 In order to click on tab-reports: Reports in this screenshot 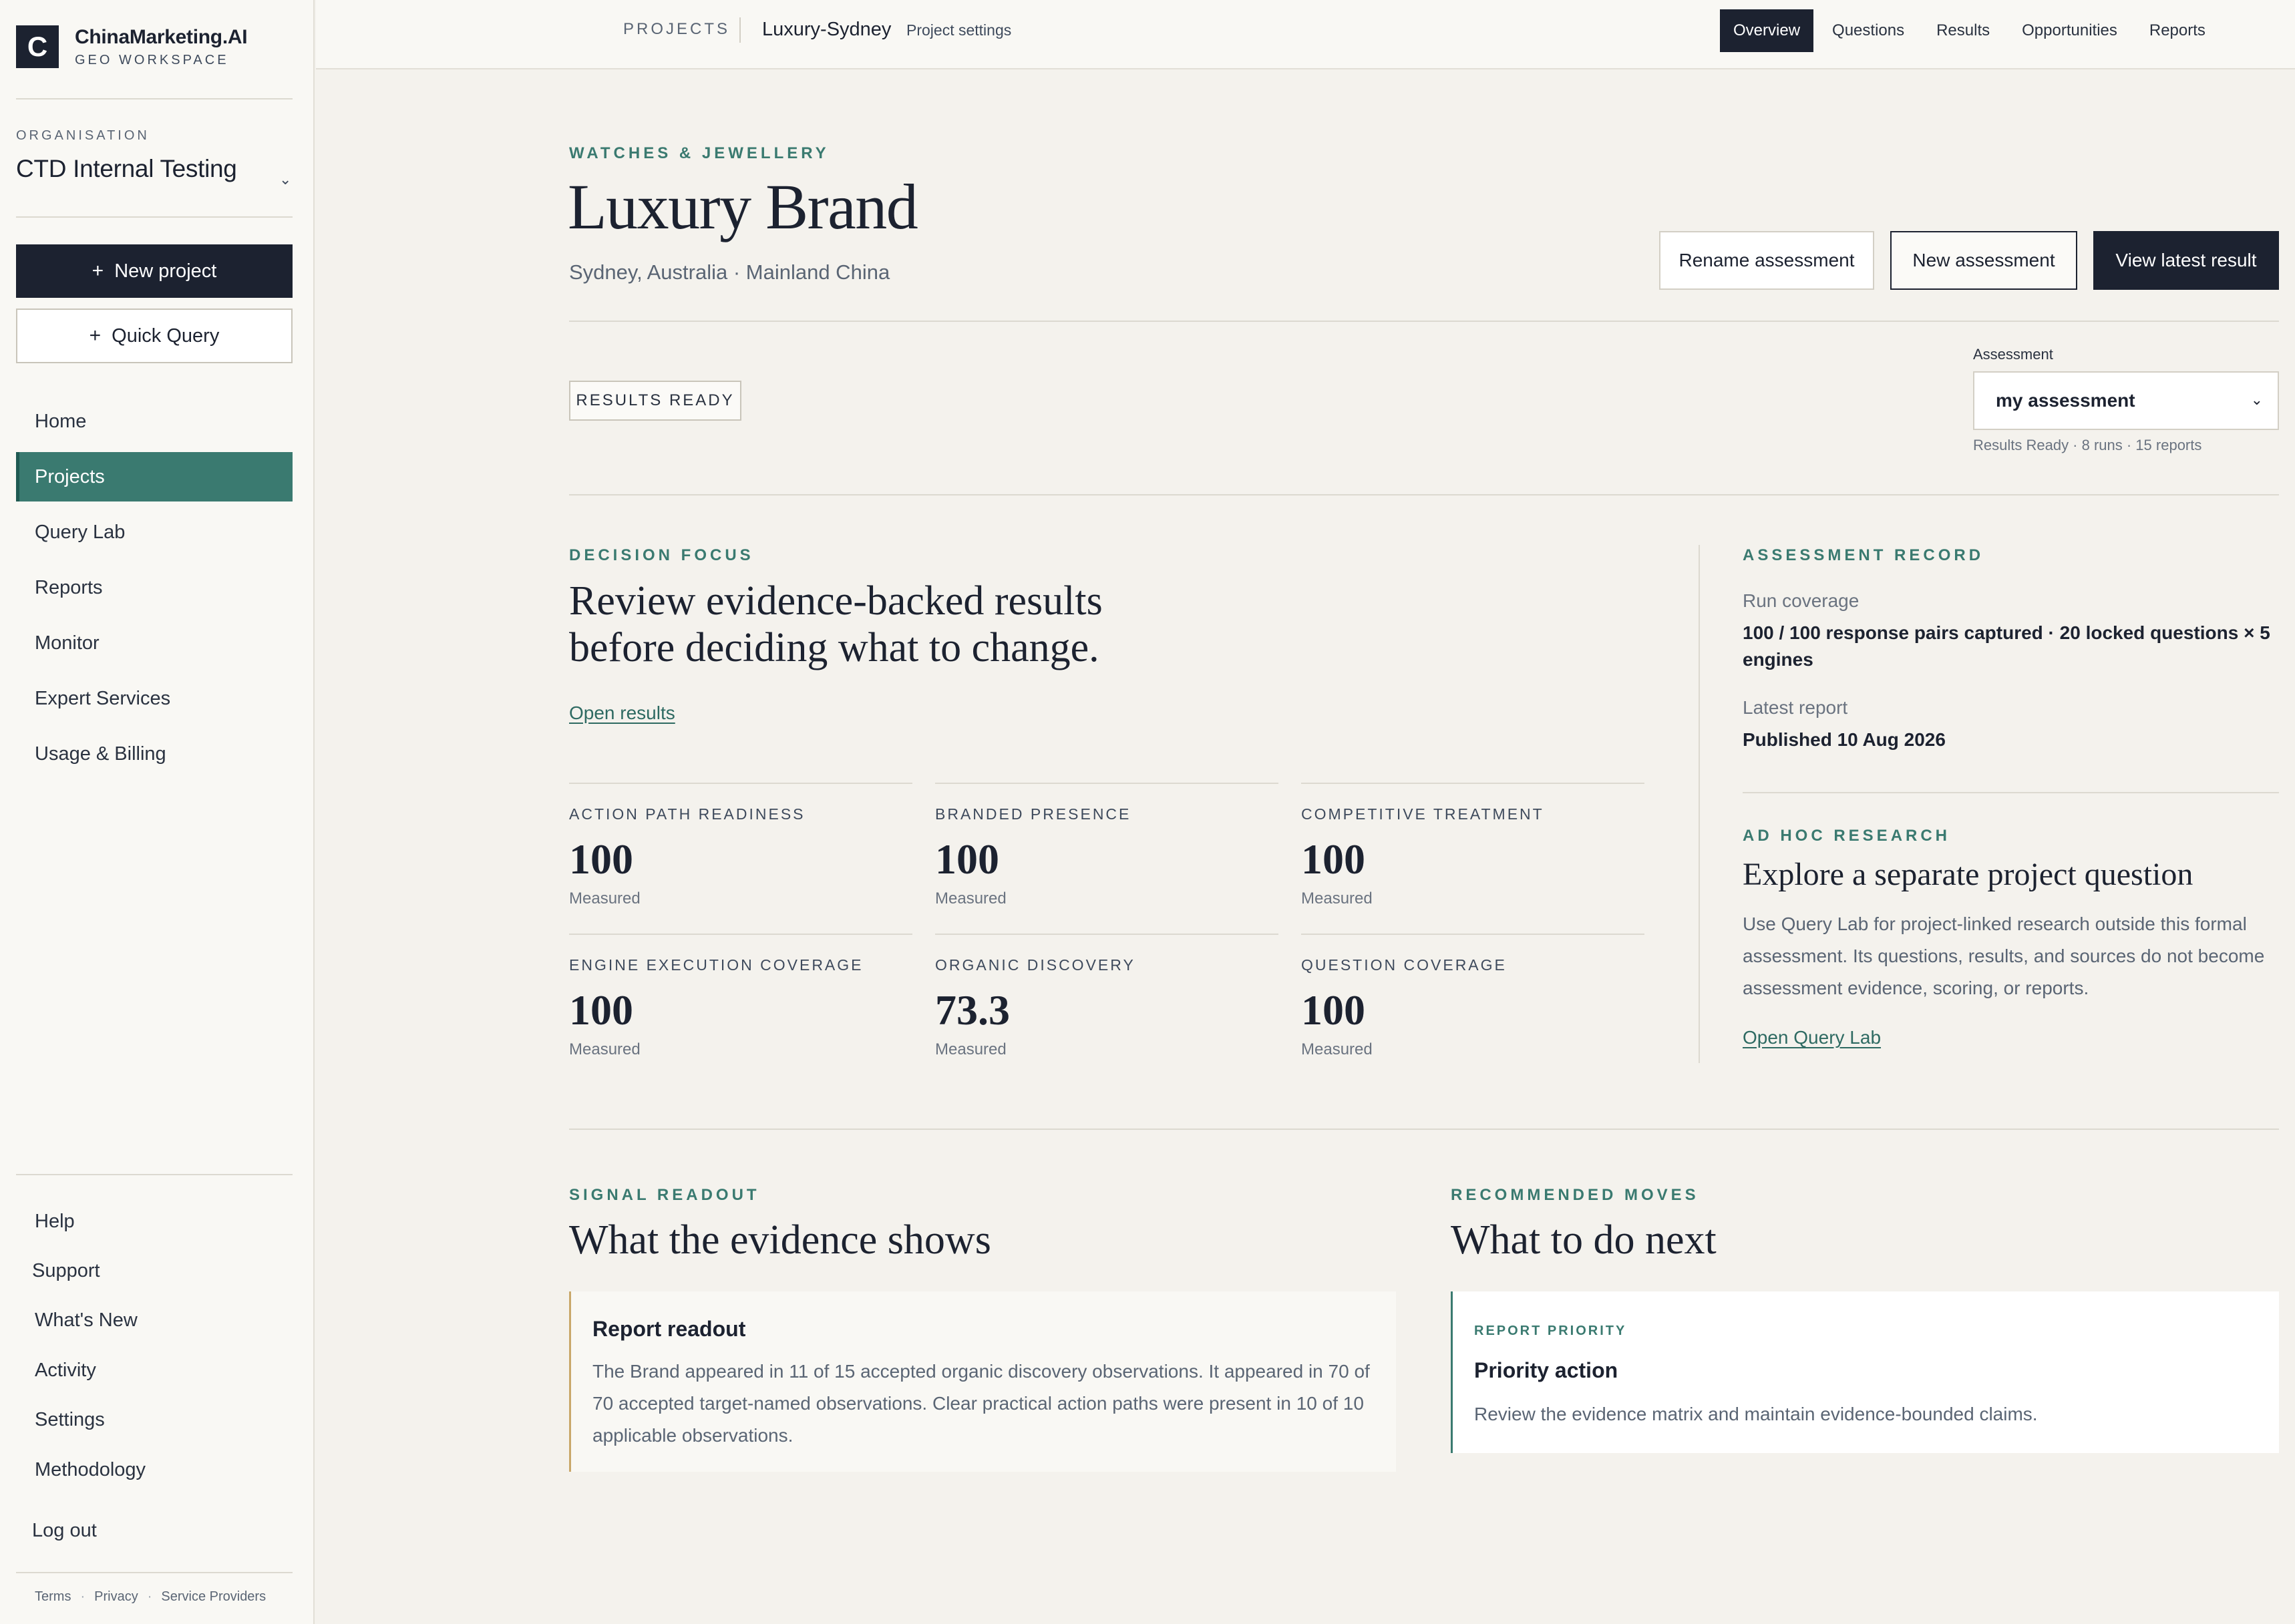, I will do `click(2177, 30)`.